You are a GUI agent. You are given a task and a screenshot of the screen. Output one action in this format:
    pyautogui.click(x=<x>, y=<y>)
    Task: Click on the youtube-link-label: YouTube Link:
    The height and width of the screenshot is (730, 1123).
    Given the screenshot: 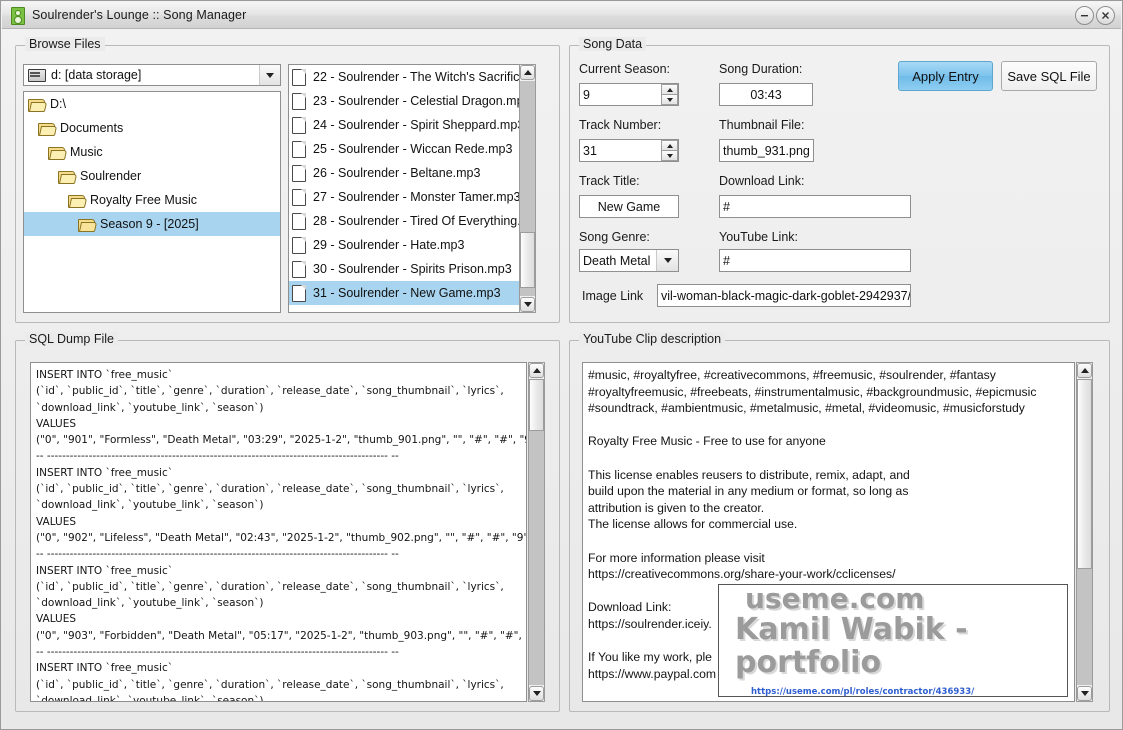 What is the action you would take?
    pyautogui.click(x=758, y=237)
    